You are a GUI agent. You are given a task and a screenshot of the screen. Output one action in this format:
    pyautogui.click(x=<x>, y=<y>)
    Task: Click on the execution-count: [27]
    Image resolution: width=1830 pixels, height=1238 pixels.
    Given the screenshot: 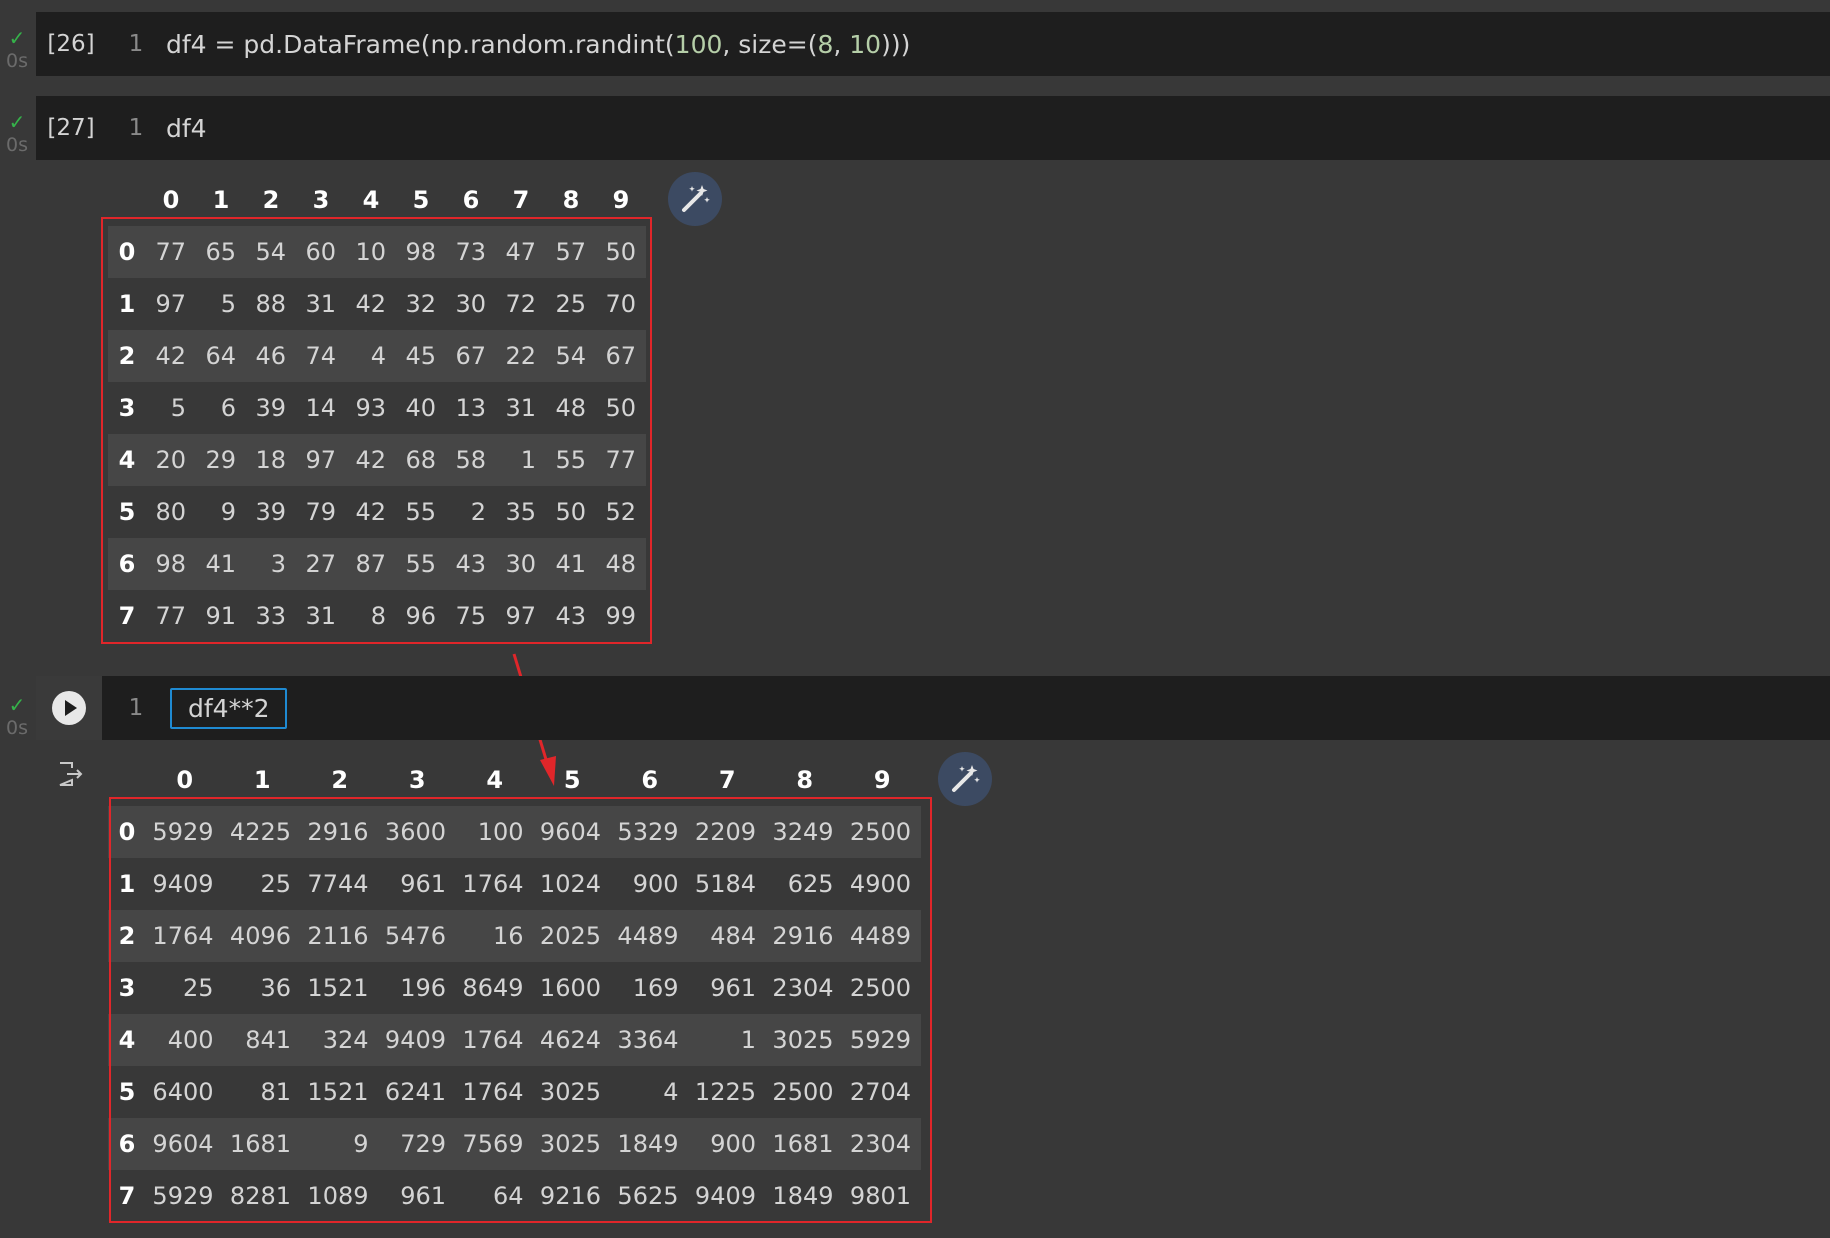 What is the action you would take?
    pyautogui.click(x=71, y=128)
    